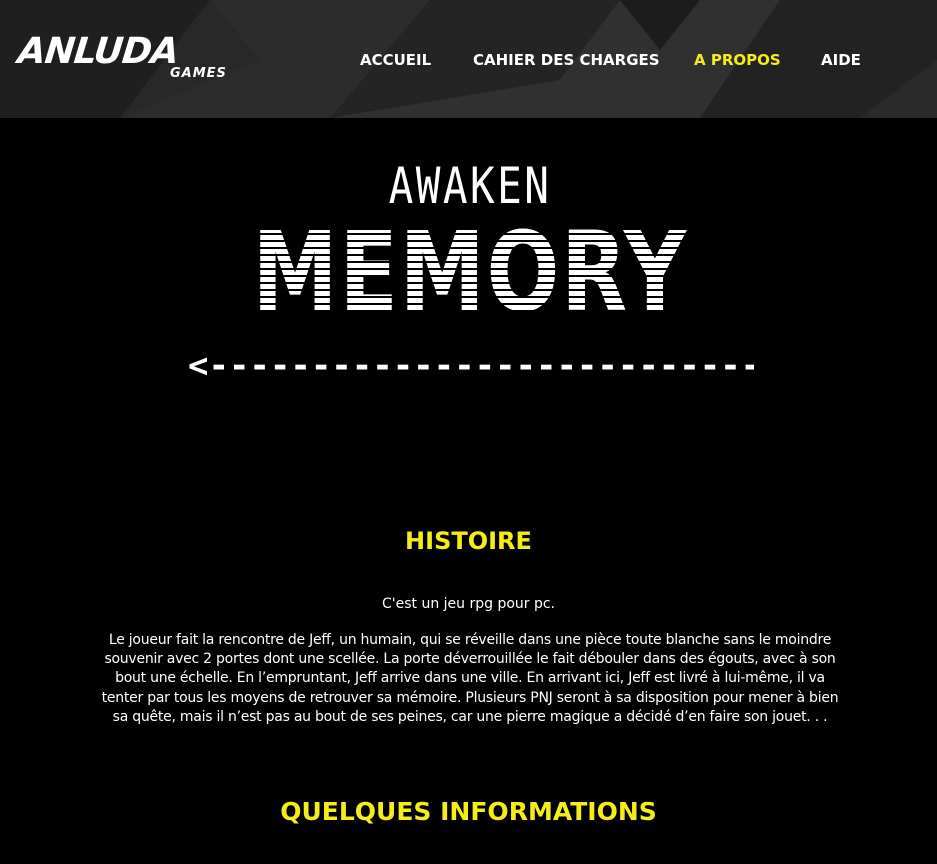  I want to click on logo-line-awaken: AWAKEN, so click(470, 186).